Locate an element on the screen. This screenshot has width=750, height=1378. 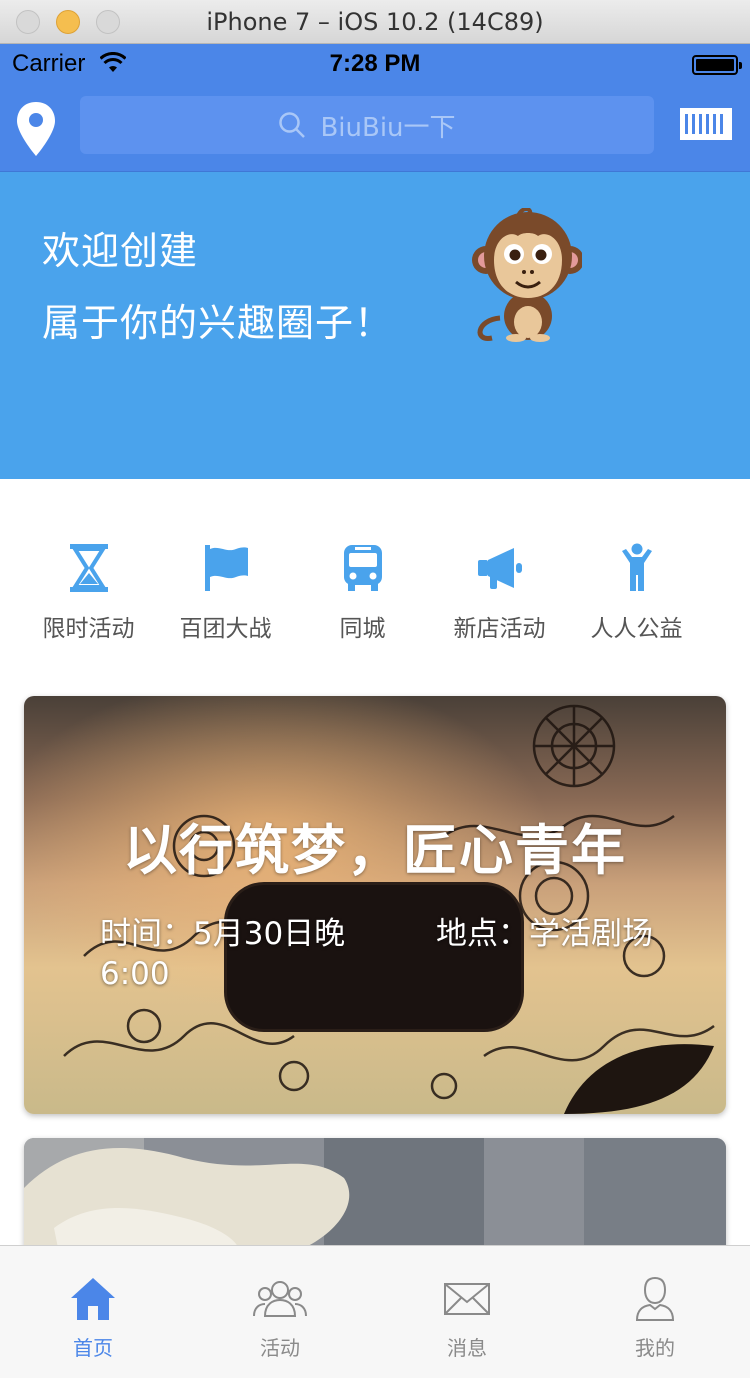
category-limited-time: 限时活动 is located at coordinates (88, 593).